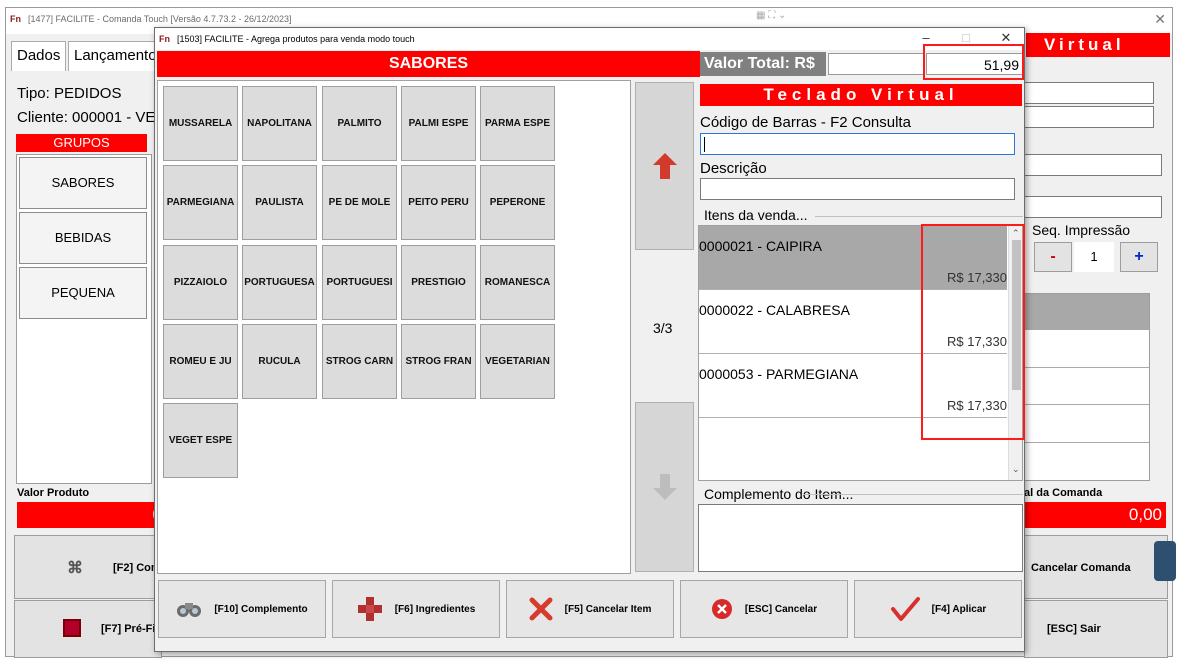  Describe the element at coordinates (438, 123) in the screenshot. I see `product-button: PALMI ESPE` at that location.